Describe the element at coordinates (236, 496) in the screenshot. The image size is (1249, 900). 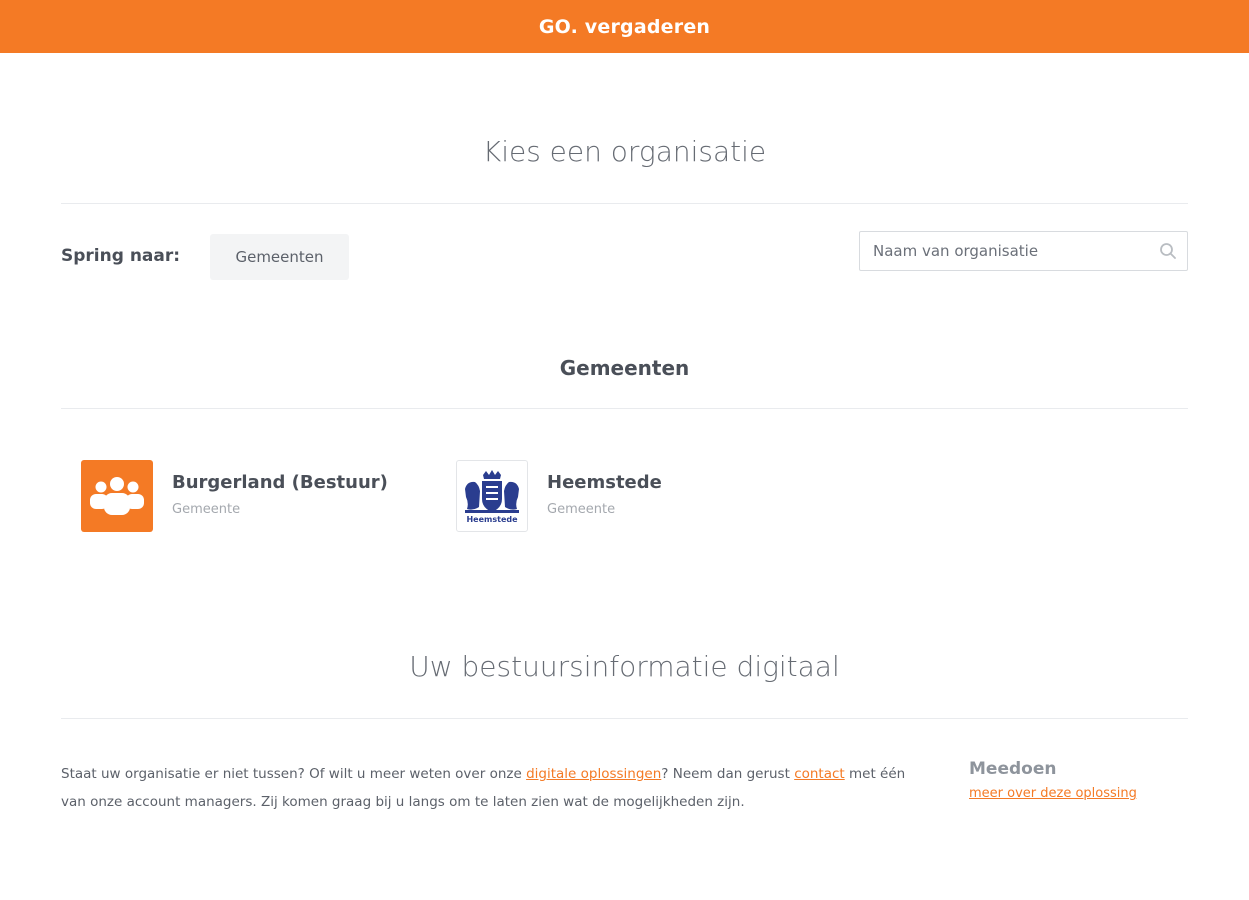
I see `org-card-burgerland: Burgerland (Bestuur) Gemeente` at that location.